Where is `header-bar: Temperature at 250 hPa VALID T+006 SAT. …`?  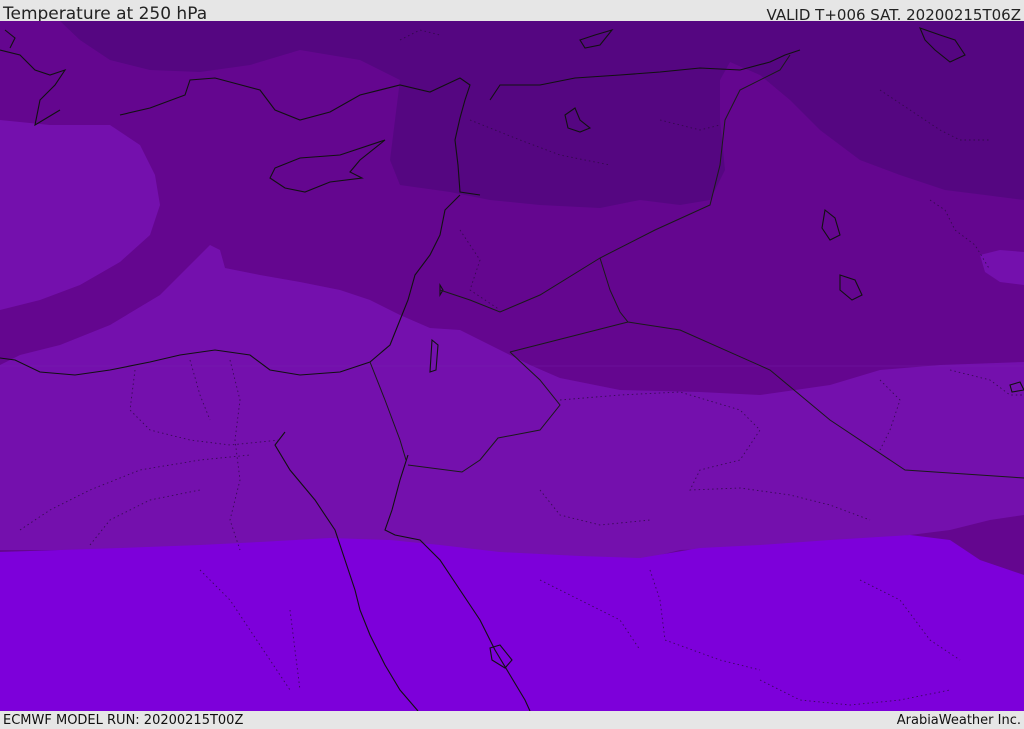
header-bar: Temperature at 250 hPa VALID T+006 SAT. … is located at coordinates (512, 12).